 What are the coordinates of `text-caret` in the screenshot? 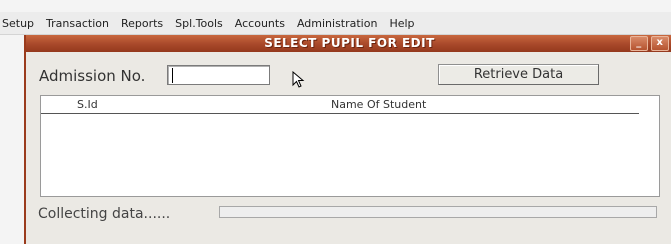 It's located at (172, 75).